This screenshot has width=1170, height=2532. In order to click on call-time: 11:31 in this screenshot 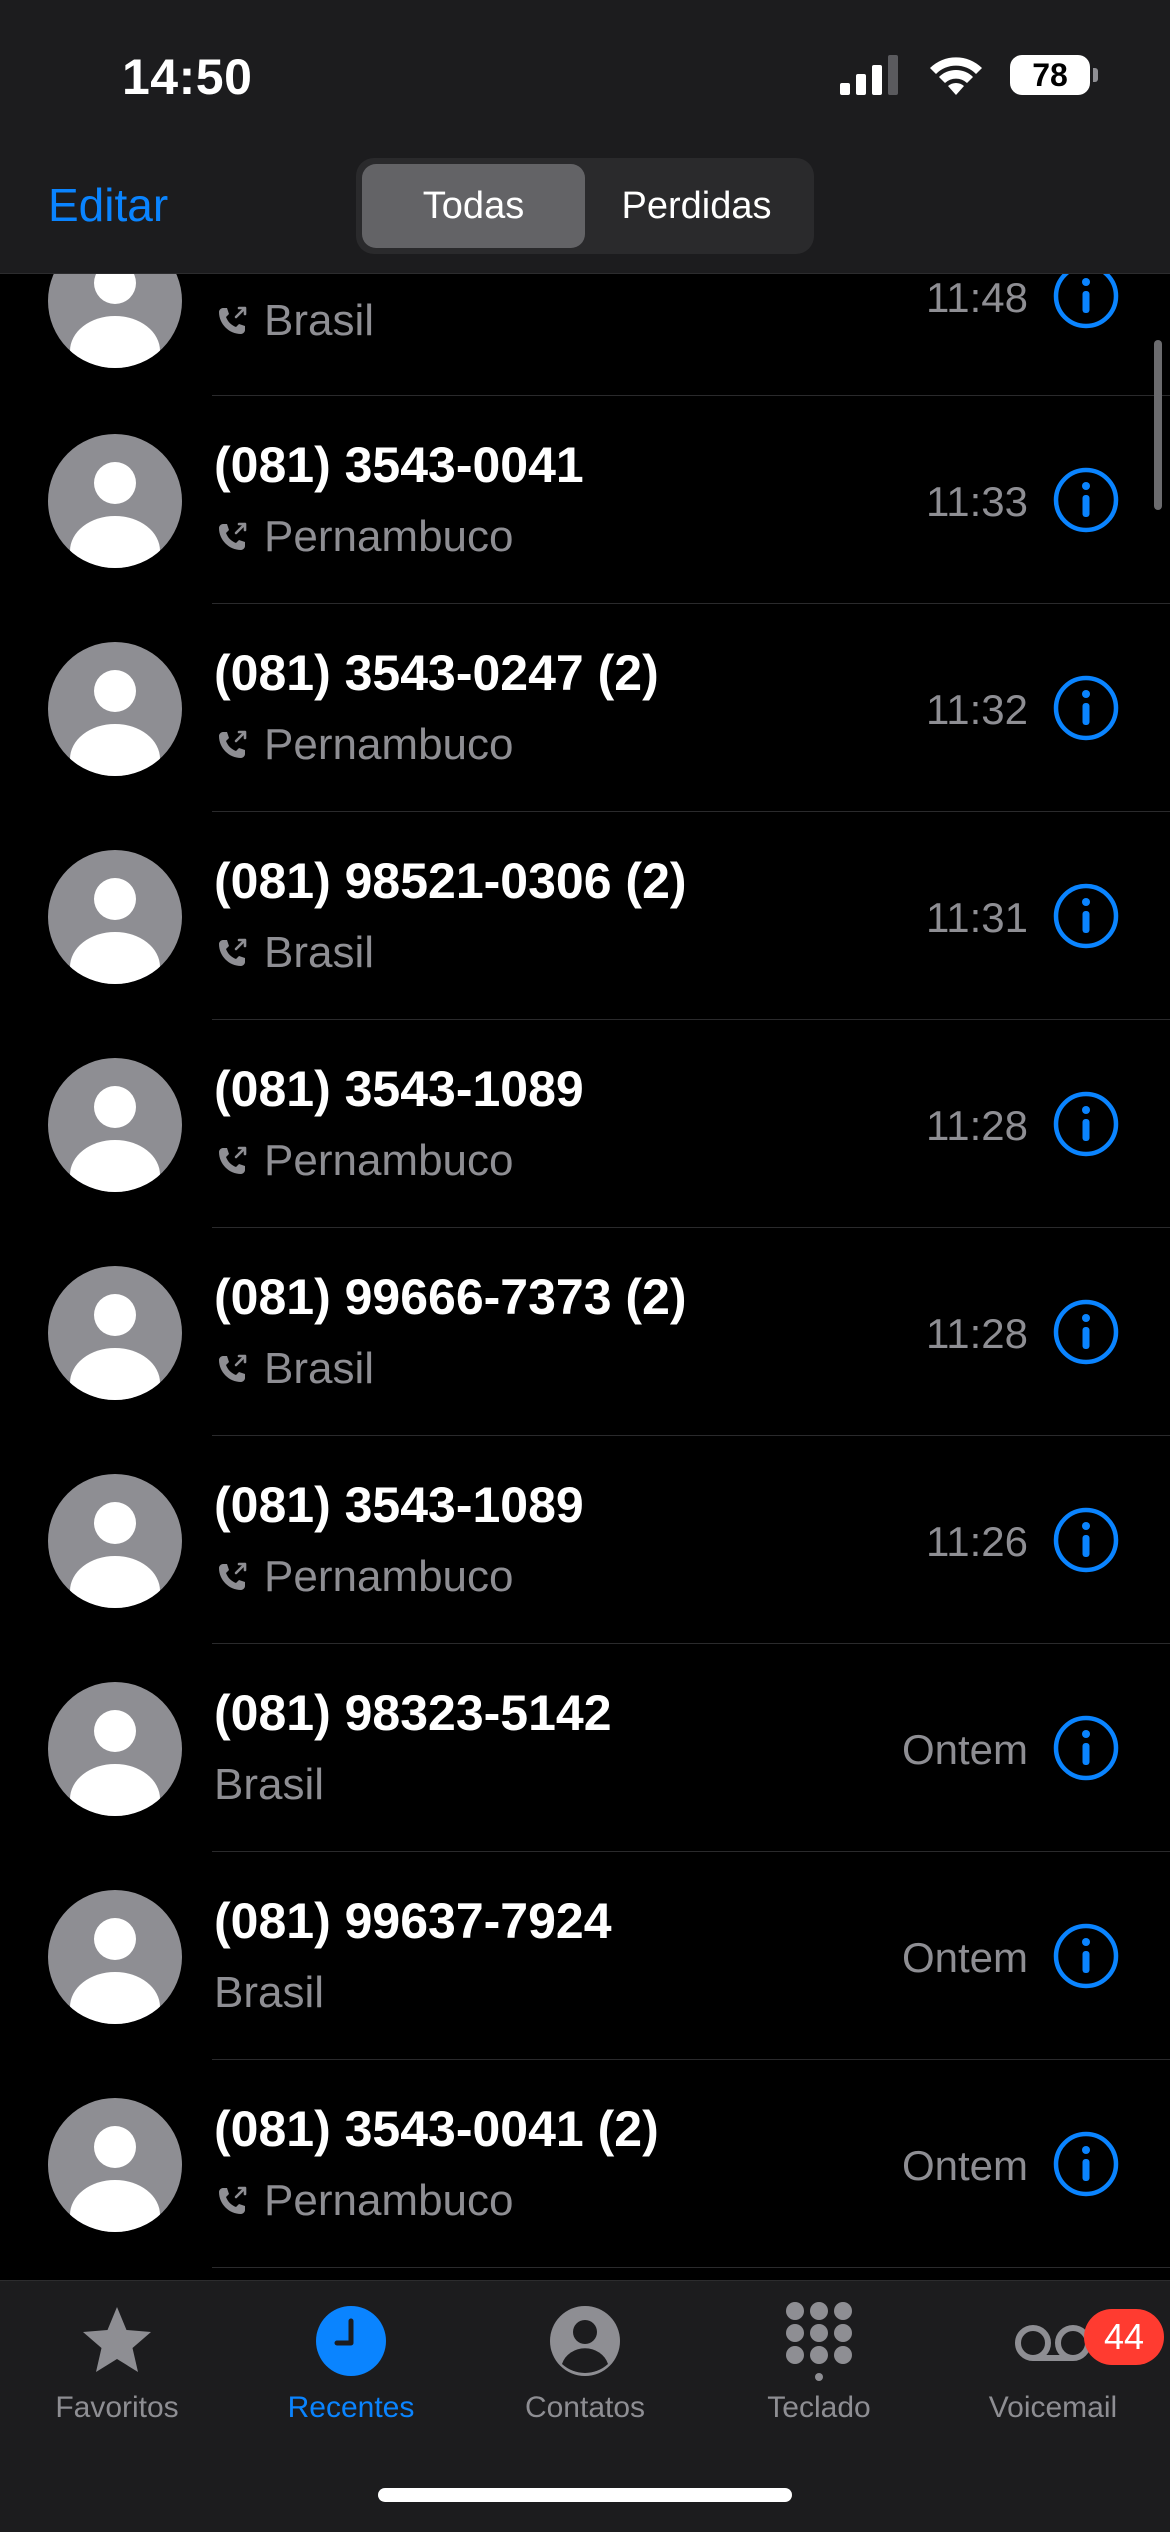, I will do `click(977, 917)`.